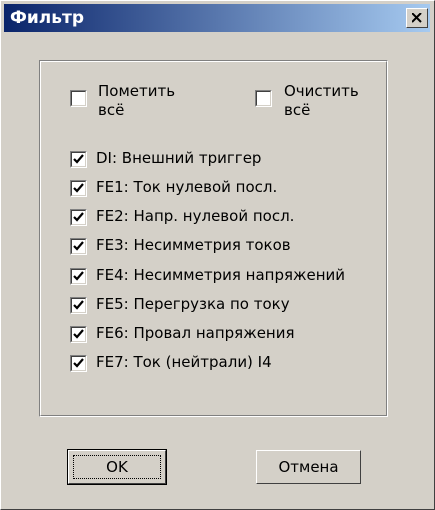 This screenshot has height=510, width=435. Describe the element at coordinates (263, 98) in the screenshot. I see `clear-all-checkbox` at that location.